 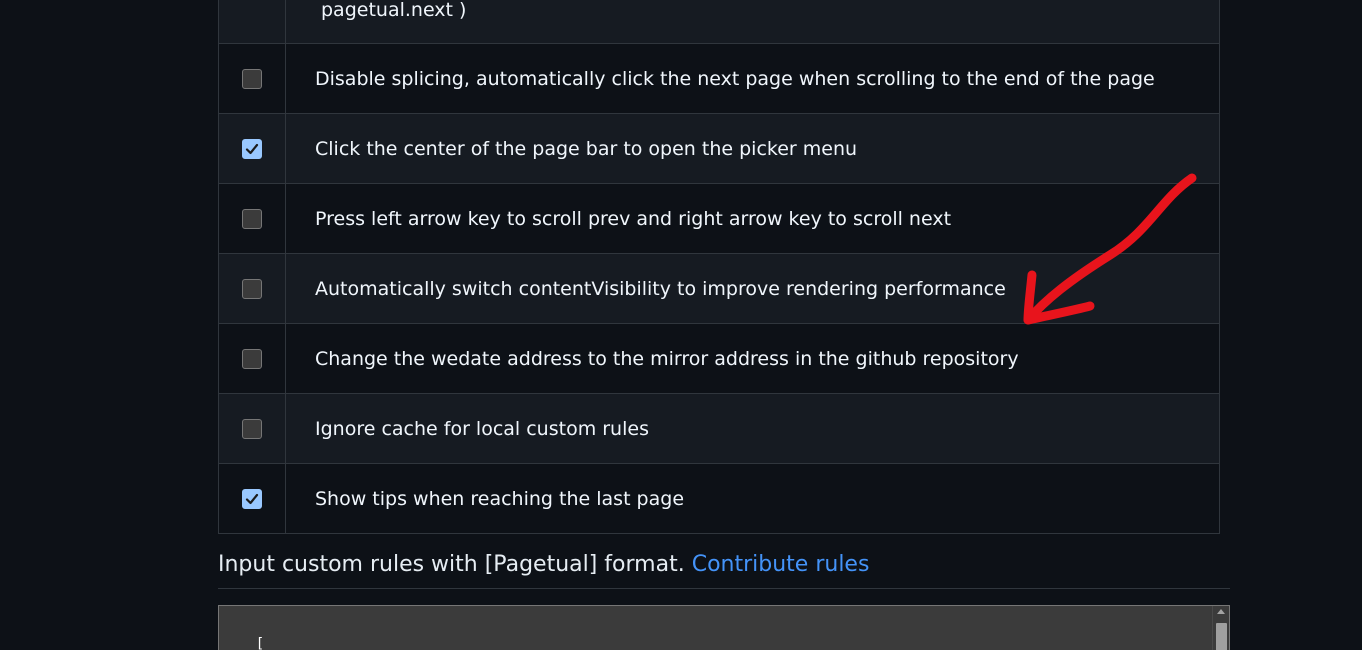 I want to click on option-label: Ignore cache for local custom rules, so click(x=752, y=428).